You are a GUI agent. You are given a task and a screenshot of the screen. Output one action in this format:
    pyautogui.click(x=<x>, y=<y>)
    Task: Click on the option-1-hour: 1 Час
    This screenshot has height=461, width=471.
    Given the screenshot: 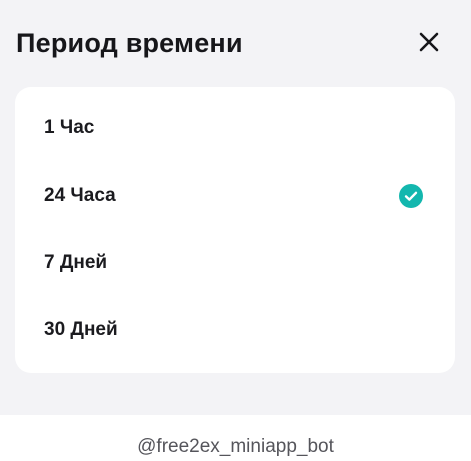 What is the action you would take?
    pyautogui.click(x=235, y=128)
    